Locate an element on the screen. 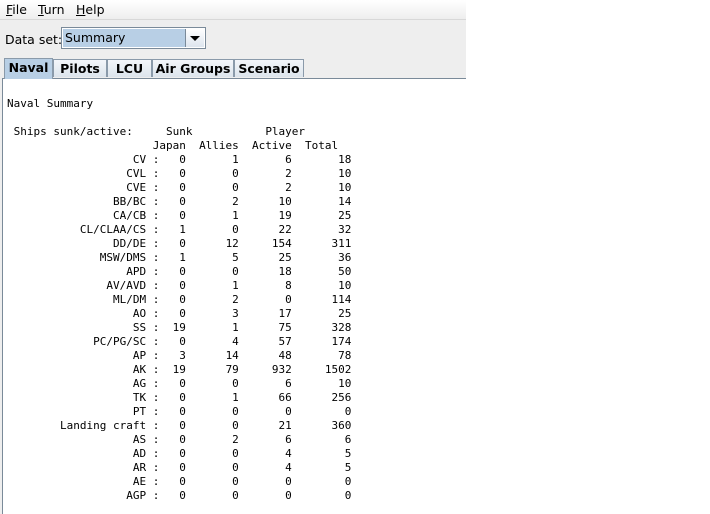 The height and width of the screenshot is (514, 710). row-japan-sunk: 19 is located at coordinates (172, 327).